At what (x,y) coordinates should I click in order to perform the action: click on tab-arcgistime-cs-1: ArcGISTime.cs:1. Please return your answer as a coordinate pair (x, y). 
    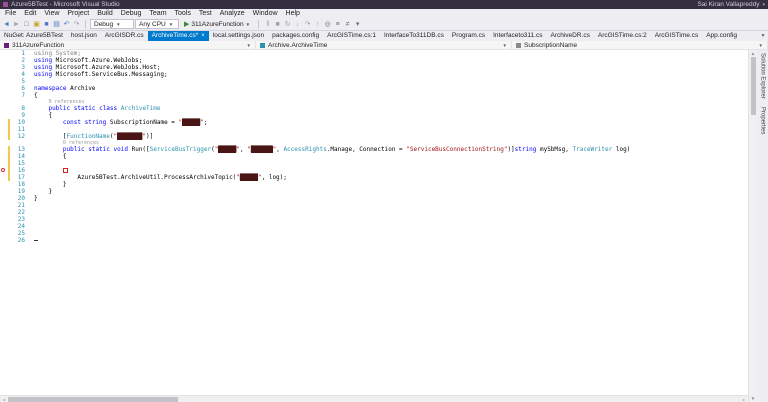
    Looking at the image, I should click on (351, 36).